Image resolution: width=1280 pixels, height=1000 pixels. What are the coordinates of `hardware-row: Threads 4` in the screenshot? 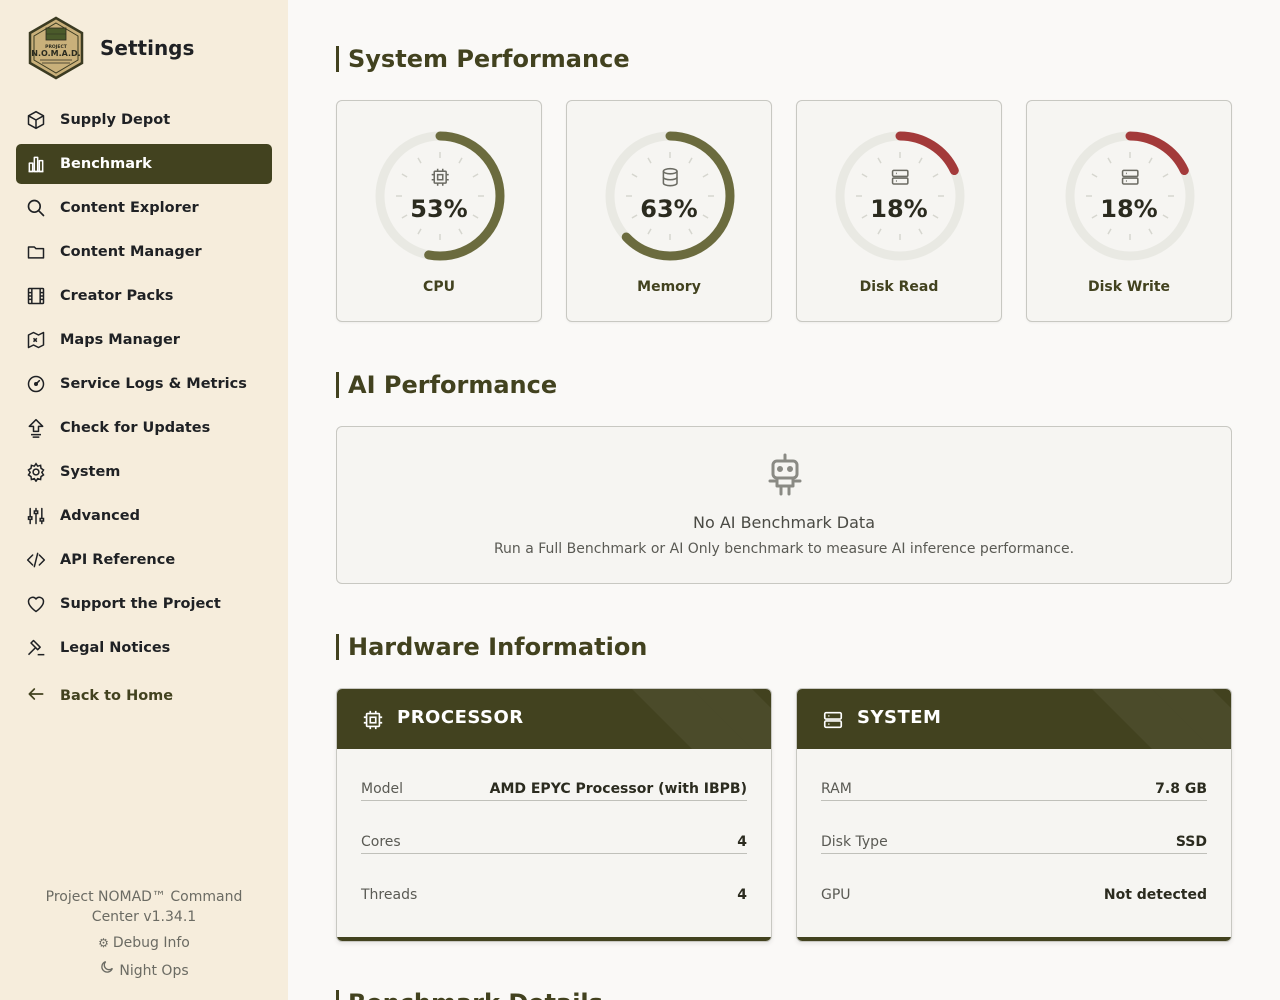 It's located at (554, 897).